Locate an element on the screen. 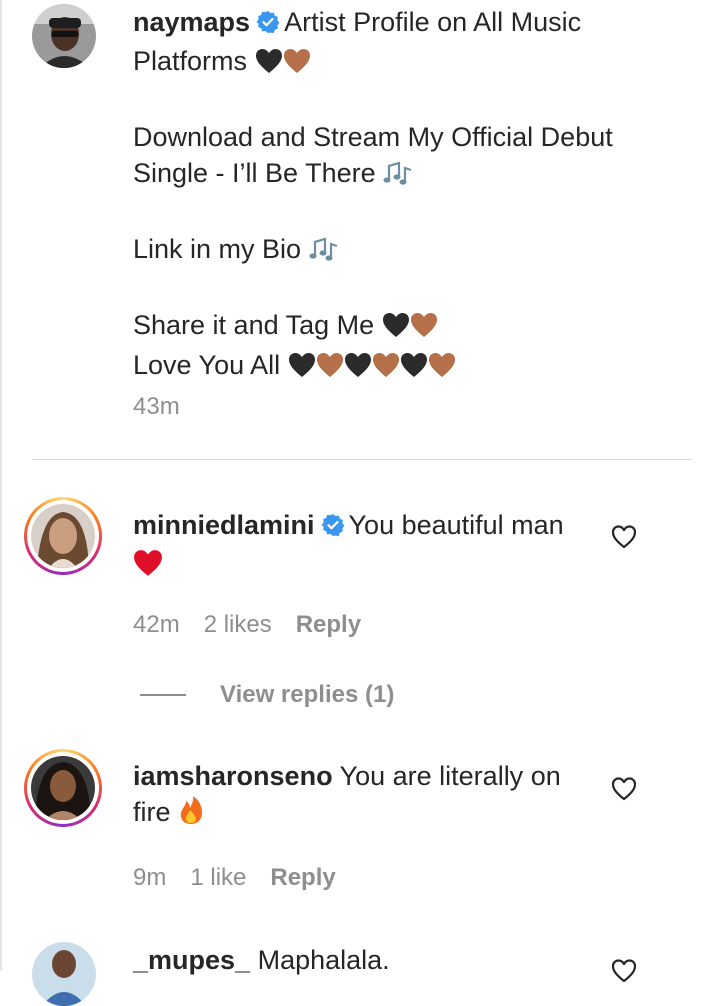 The height and width of the screenshot is (1006, 720). left-edge-border is located at coordinates (1, 485).